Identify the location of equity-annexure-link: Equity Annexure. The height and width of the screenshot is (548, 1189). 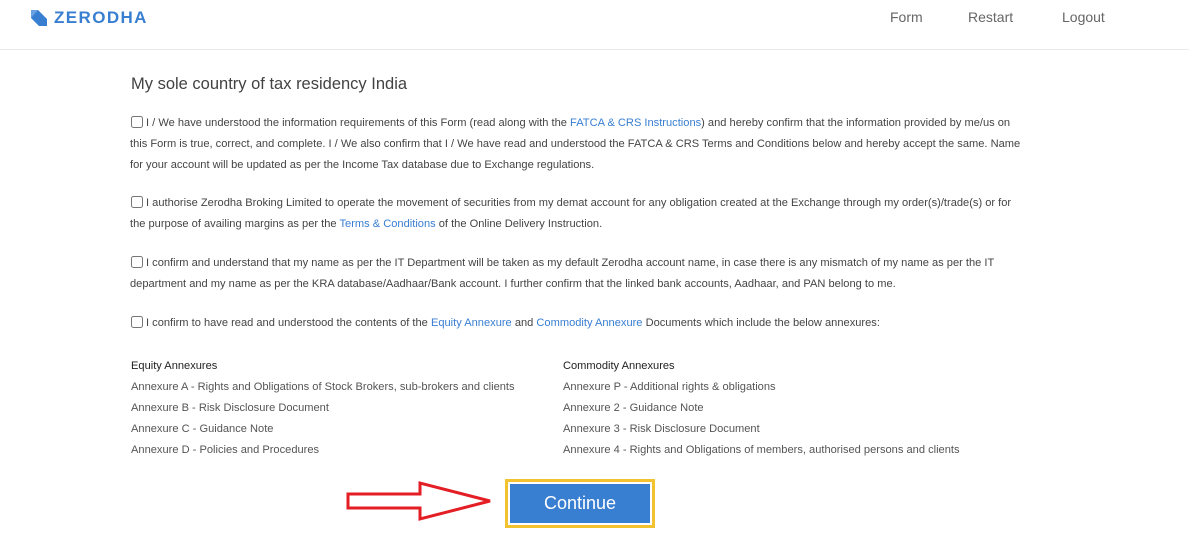
(471, 323).